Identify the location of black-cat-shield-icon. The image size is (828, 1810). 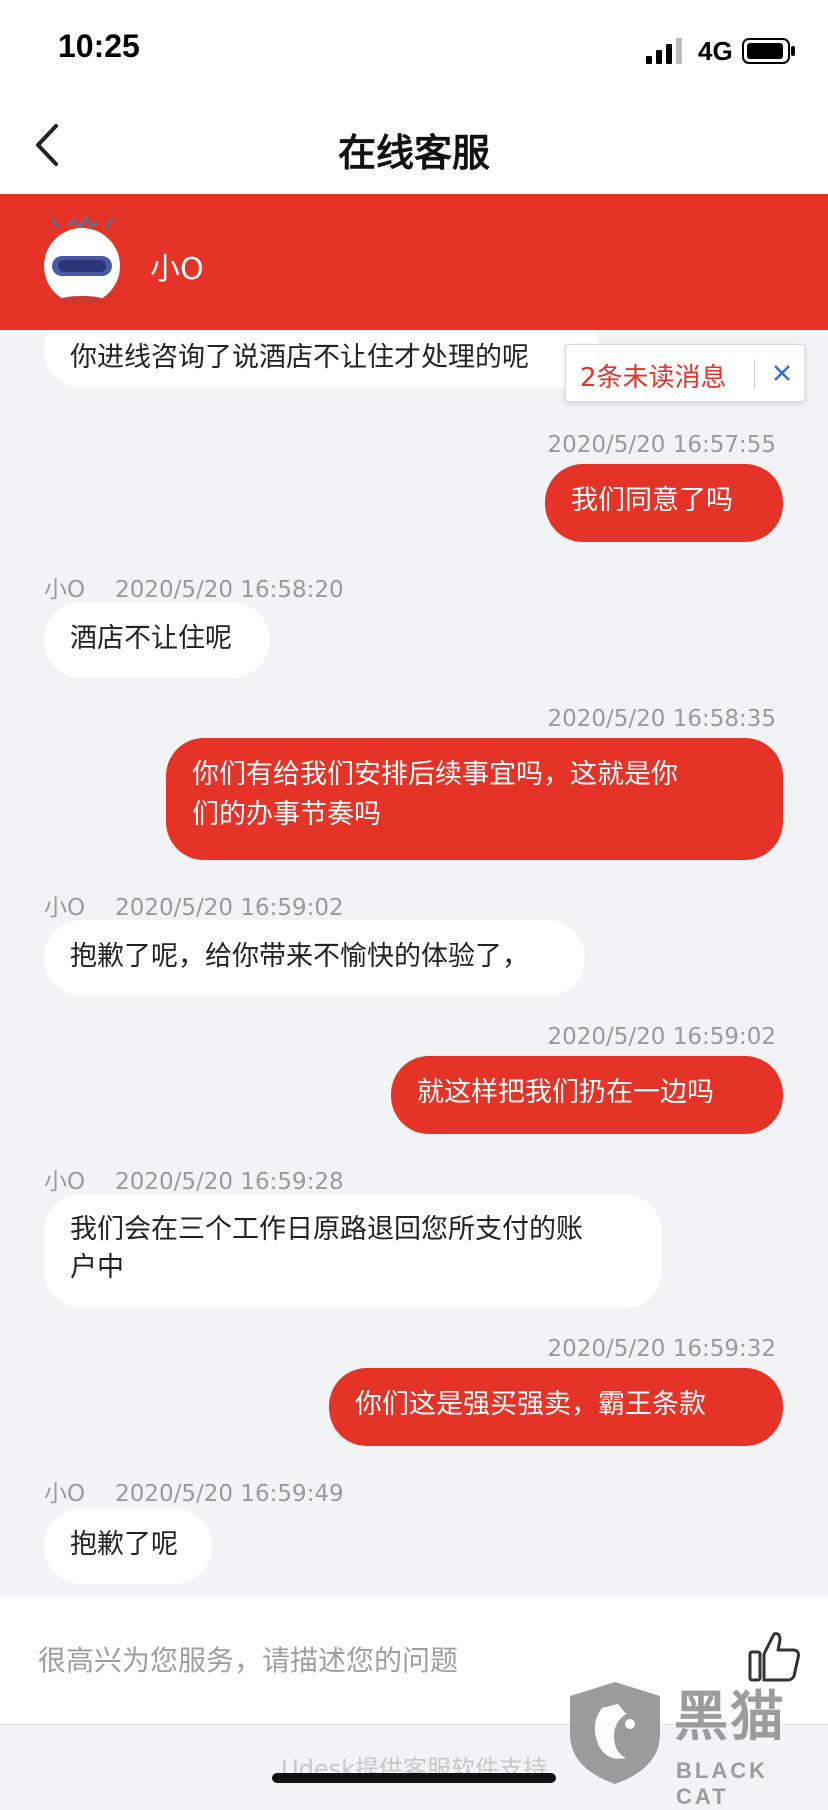
(615, 1733).